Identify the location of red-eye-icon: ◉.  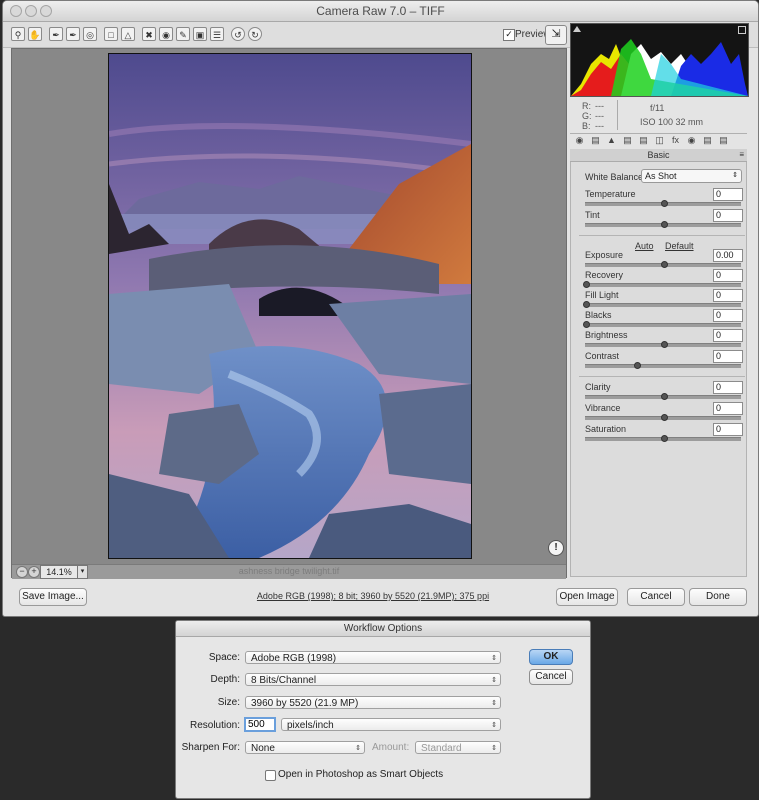
(166, 34).